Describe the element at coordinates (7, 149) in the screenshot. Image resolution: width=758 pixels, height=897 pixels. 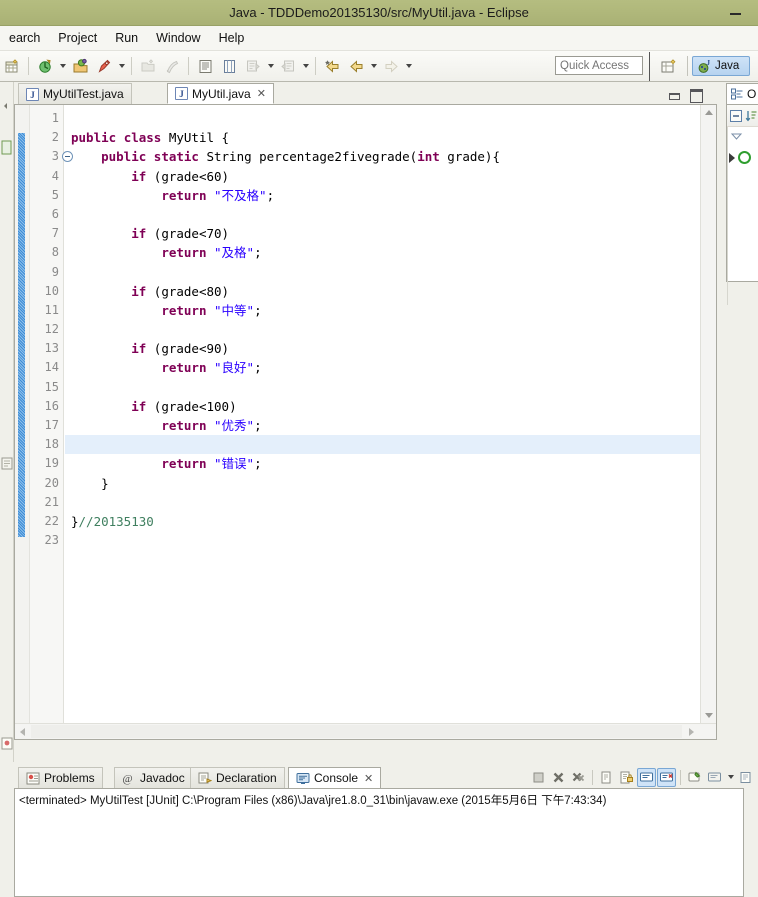
I see `trim-package-explorer-icon` at that location.